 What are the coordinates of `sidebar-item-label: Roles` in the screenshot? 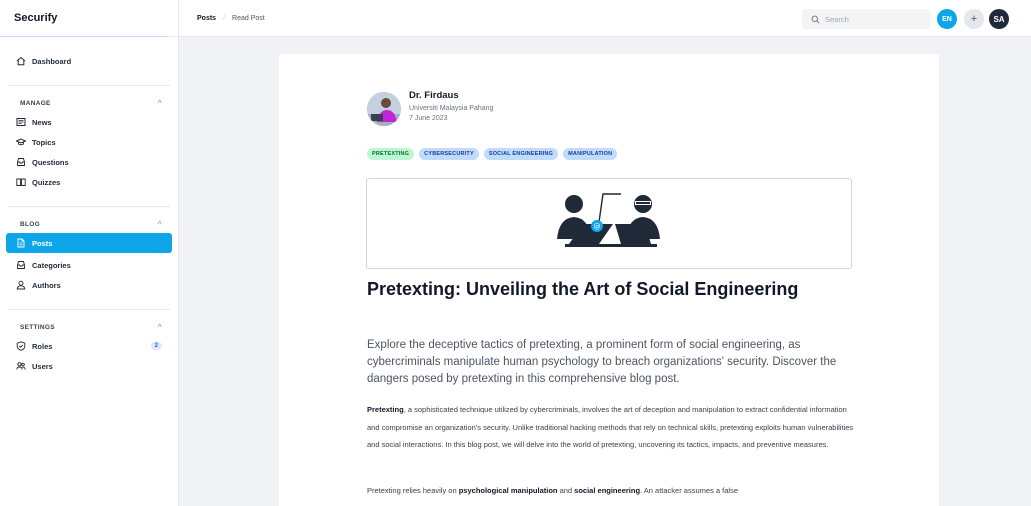 It's located at (42, 346).